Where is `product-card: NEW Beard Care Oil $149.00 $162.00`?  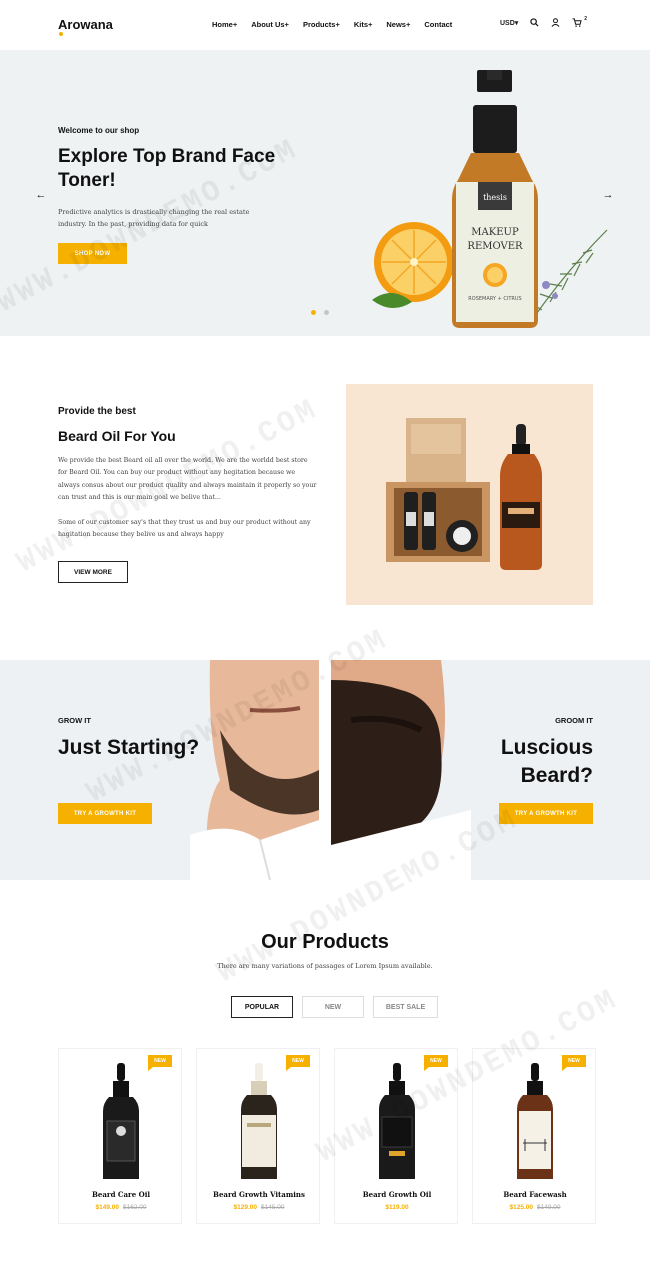
product-card: NEW Beard Care Oil $149.00 $162.00 is located at coordinates (120, 1136).